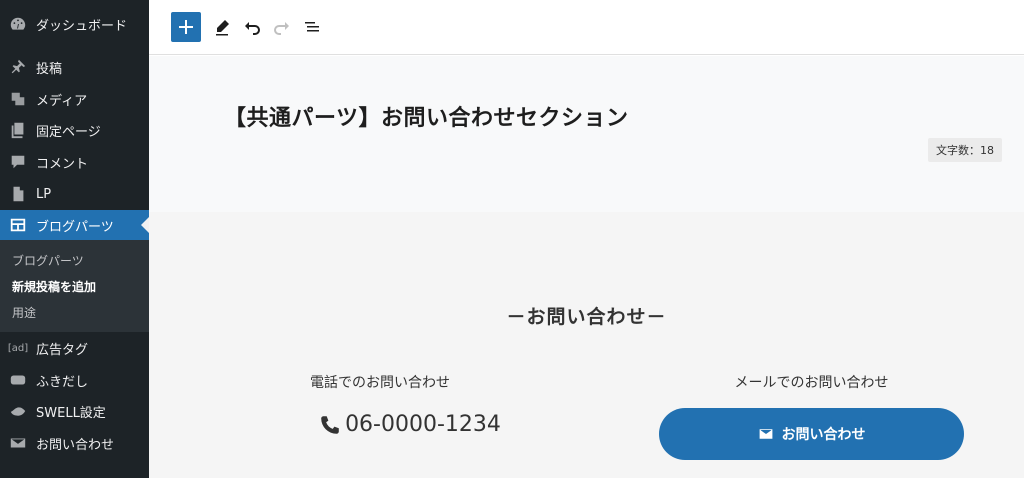 The image size is (1024, 478). I want to click on list-view-icon, so click(312, 27).